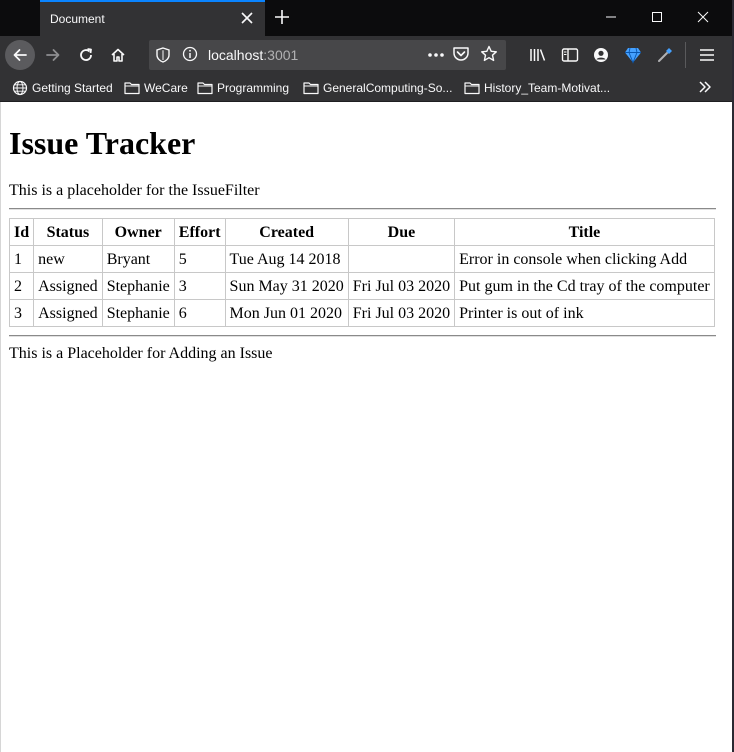 The image size is (734, 752). I want to click on cell-id: 2, so click(21, 286).